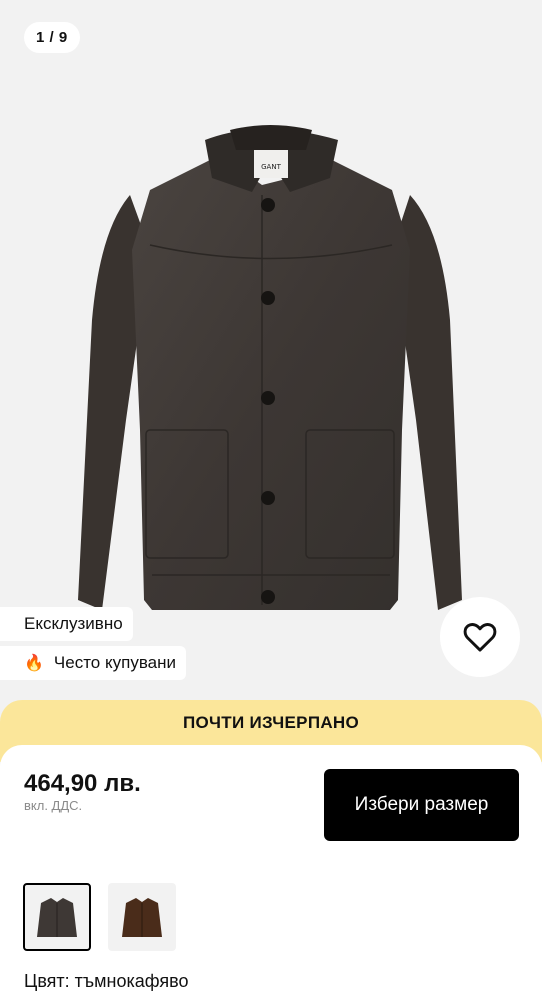 The width and height of the screenshot is (542, 999). What do you see at coordinates (53, 805) in the screenshot?
I see `vat-note: вкл. ДДС.` at bounding box center [53, 805].